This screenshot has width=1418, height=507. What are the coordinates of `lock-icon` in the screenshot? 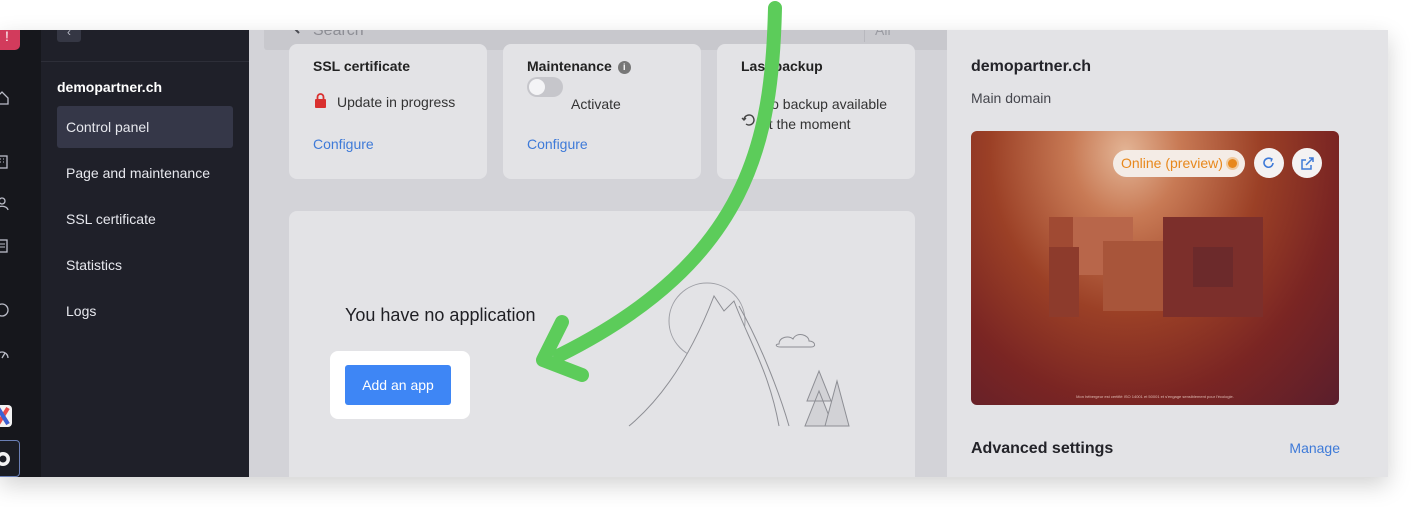 It's located at (320, 100).